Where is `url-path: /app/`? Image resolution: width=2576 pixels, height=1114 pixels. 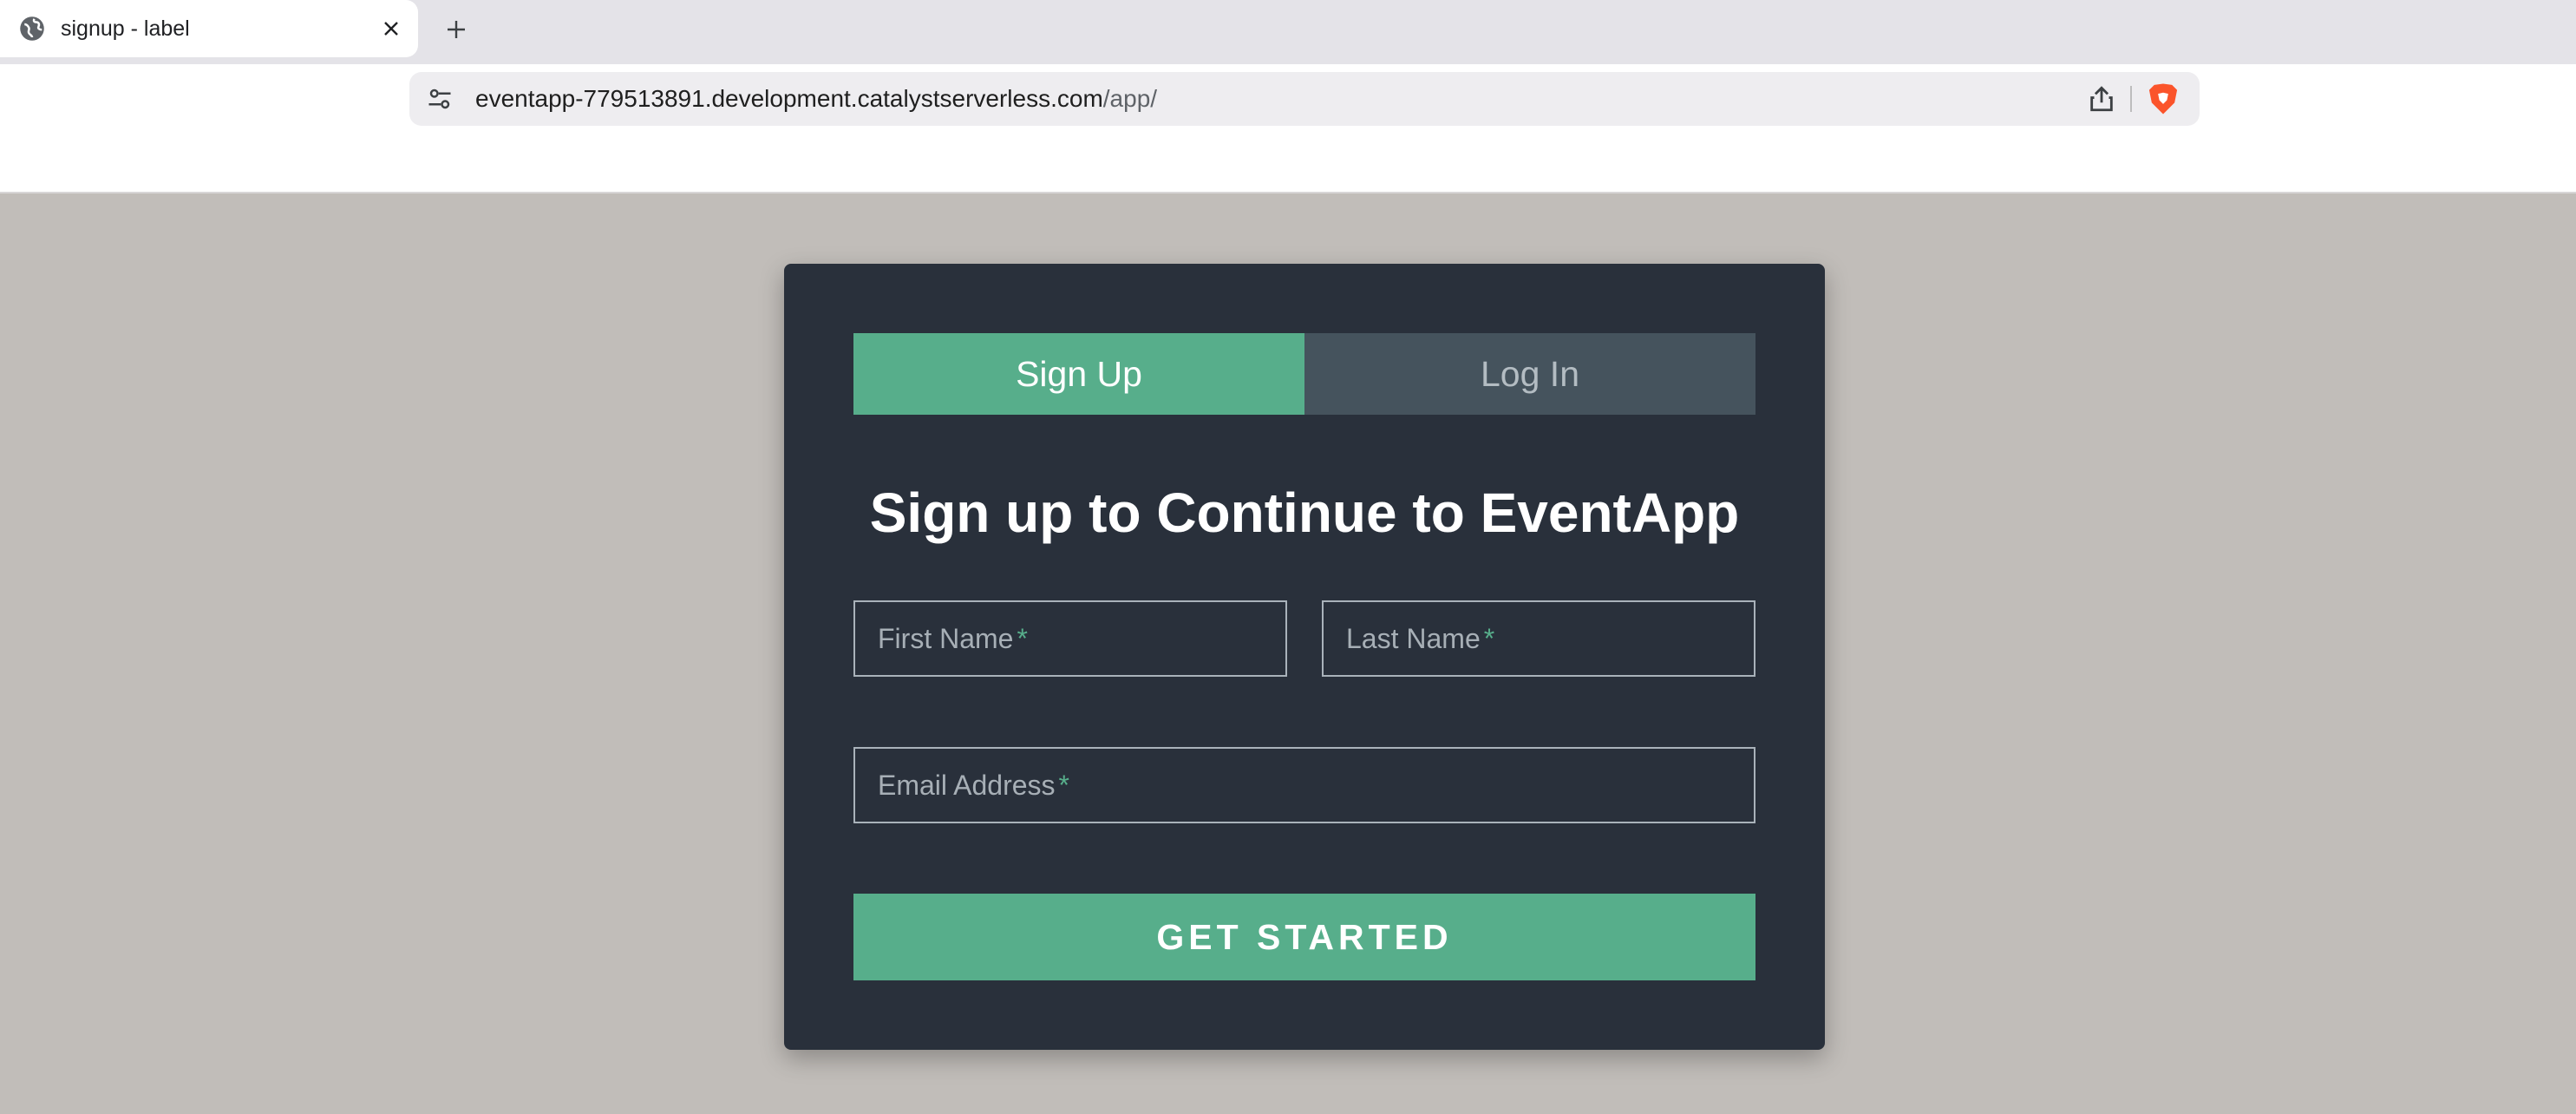 url-path: /app/ is located at coordinates (1130, 99).